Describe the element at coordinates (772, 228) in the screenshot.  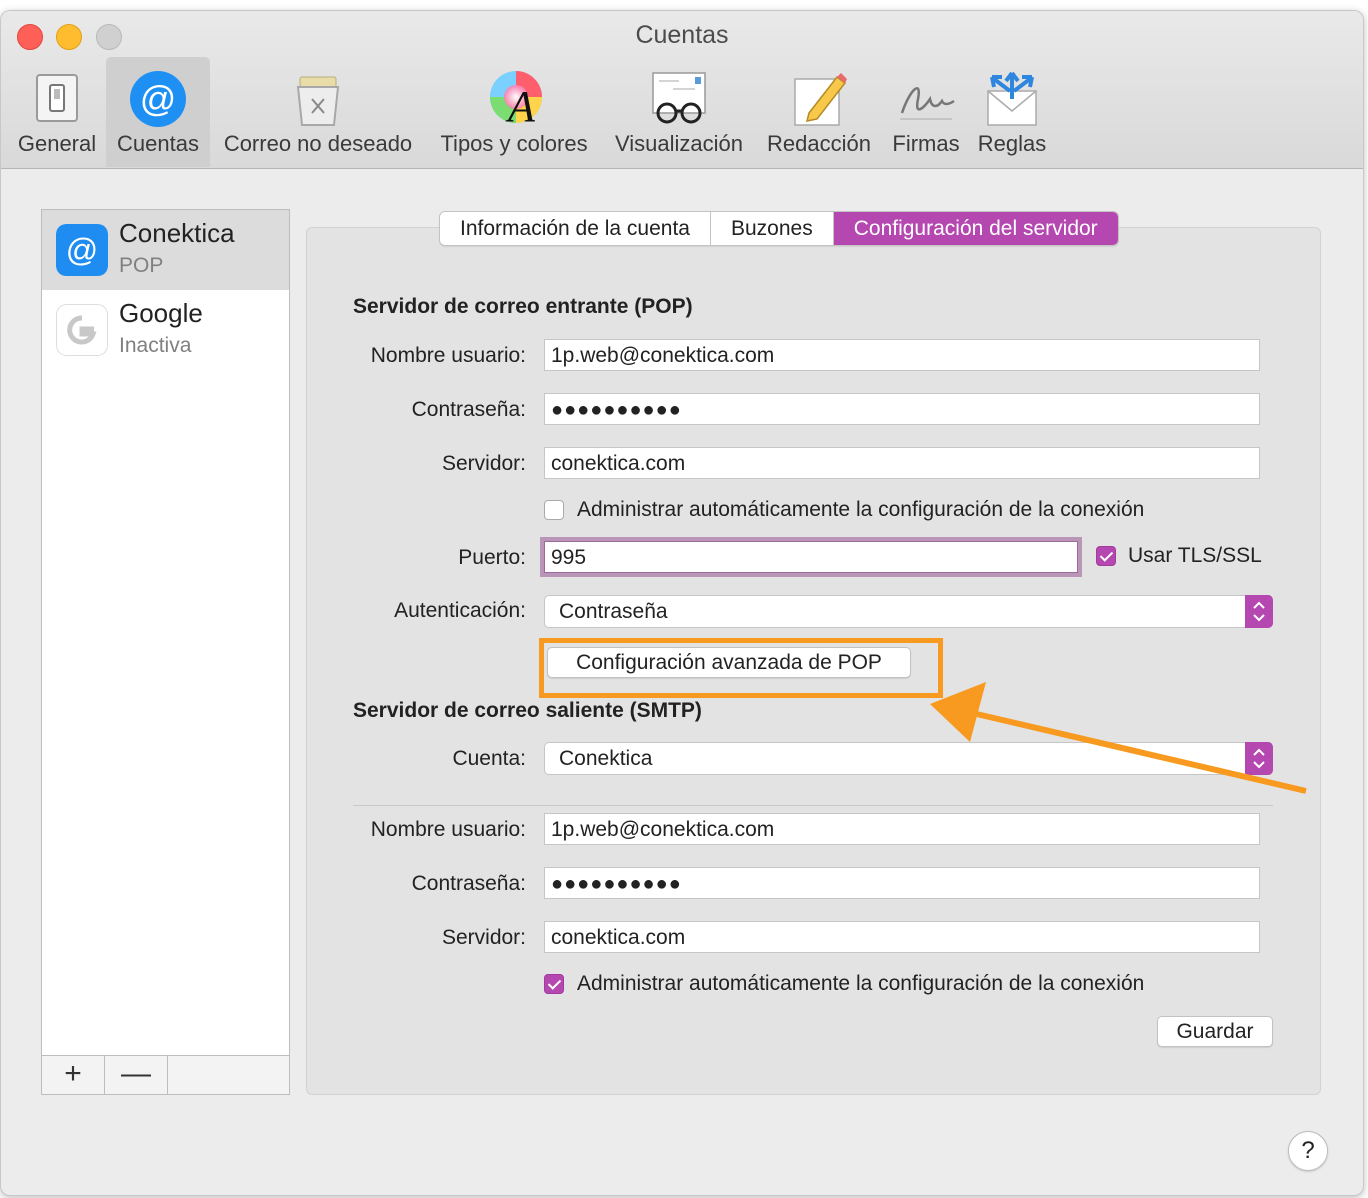
I see `tab-buzones: Buzones` at that location.